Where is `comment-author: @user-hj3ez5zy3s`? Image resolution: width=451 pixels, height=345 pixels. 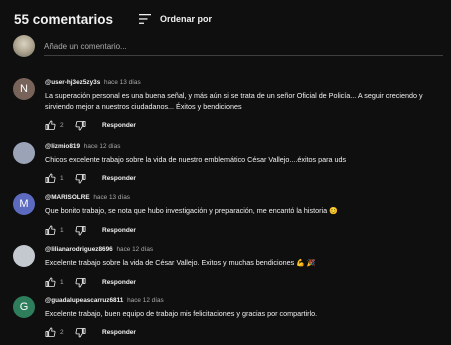
comment-author: @user-hj3ez5zy3s is located at coordinates (72, 82).